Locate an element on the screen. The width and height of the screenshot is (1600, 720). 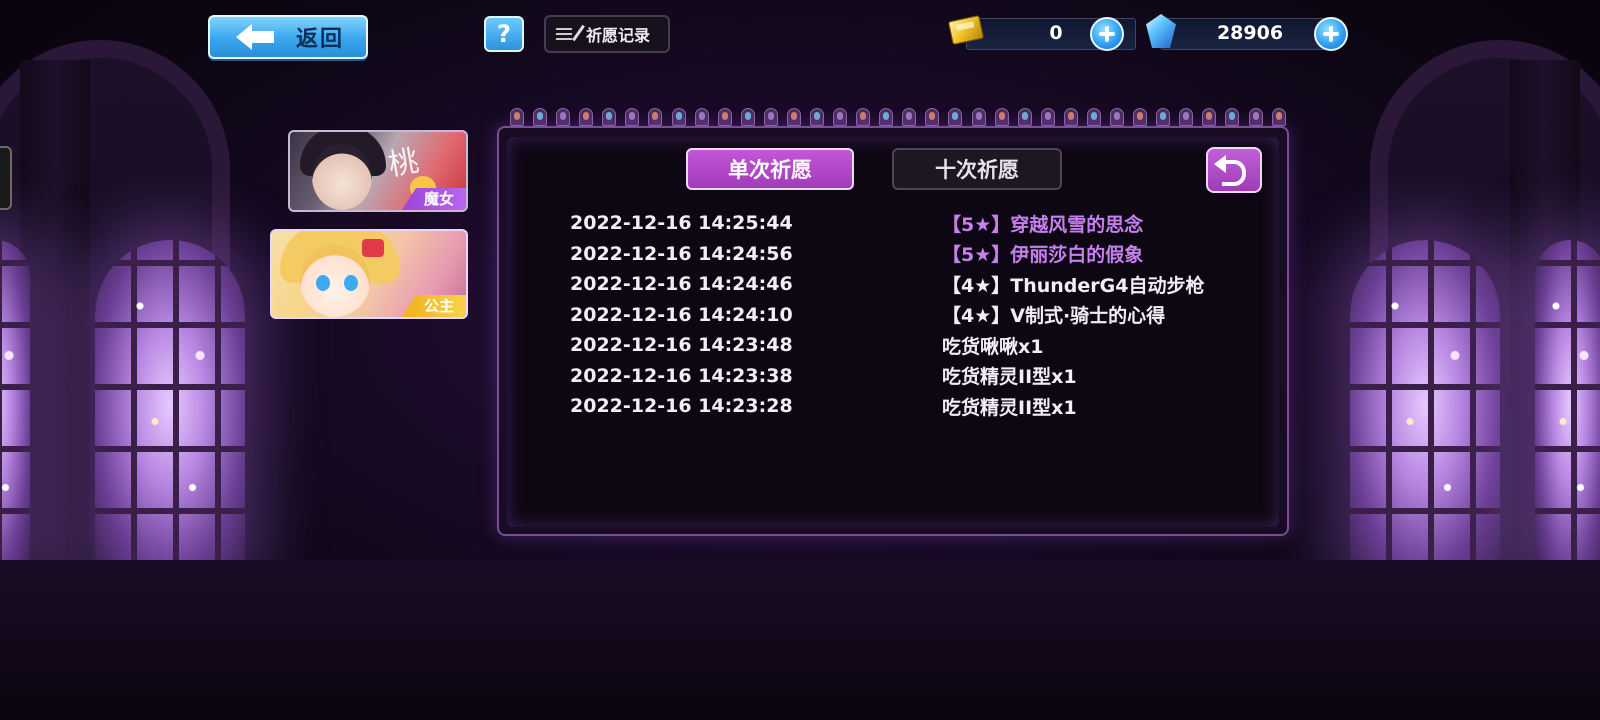
list-item: 2022-12-16 14:23:28 吃货精灵II型x1 is located at coordinates (910, 406).